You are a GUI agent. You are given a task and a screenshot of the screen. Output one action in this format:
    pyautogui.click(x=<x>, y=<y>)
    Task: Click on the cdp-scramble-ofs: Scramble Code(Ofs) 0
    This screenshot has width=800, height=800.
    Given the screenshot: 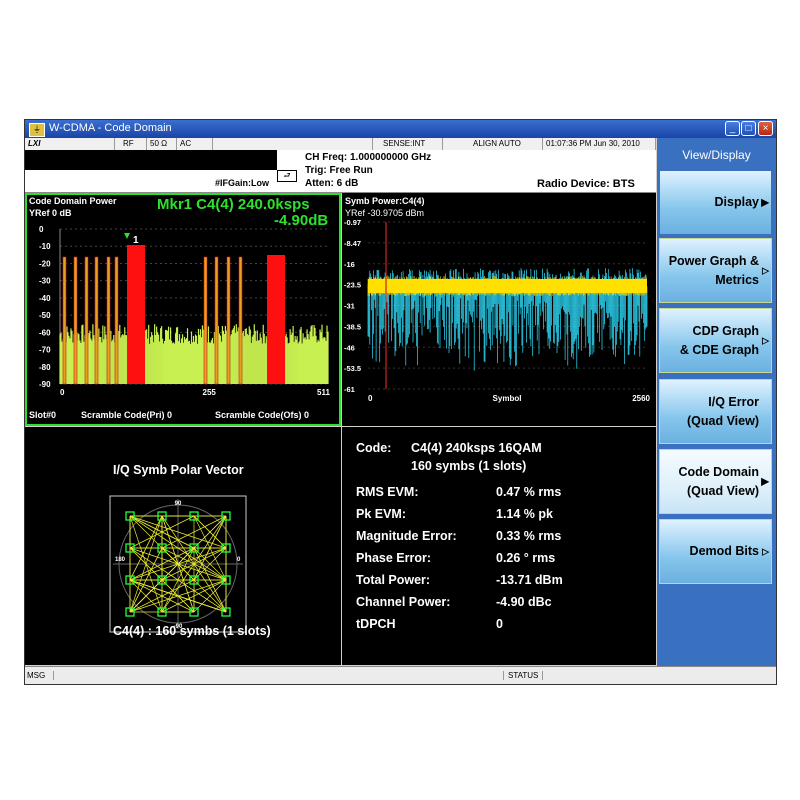 What is the action you would take?
    pyautogui.click(x=262, y=415)
    